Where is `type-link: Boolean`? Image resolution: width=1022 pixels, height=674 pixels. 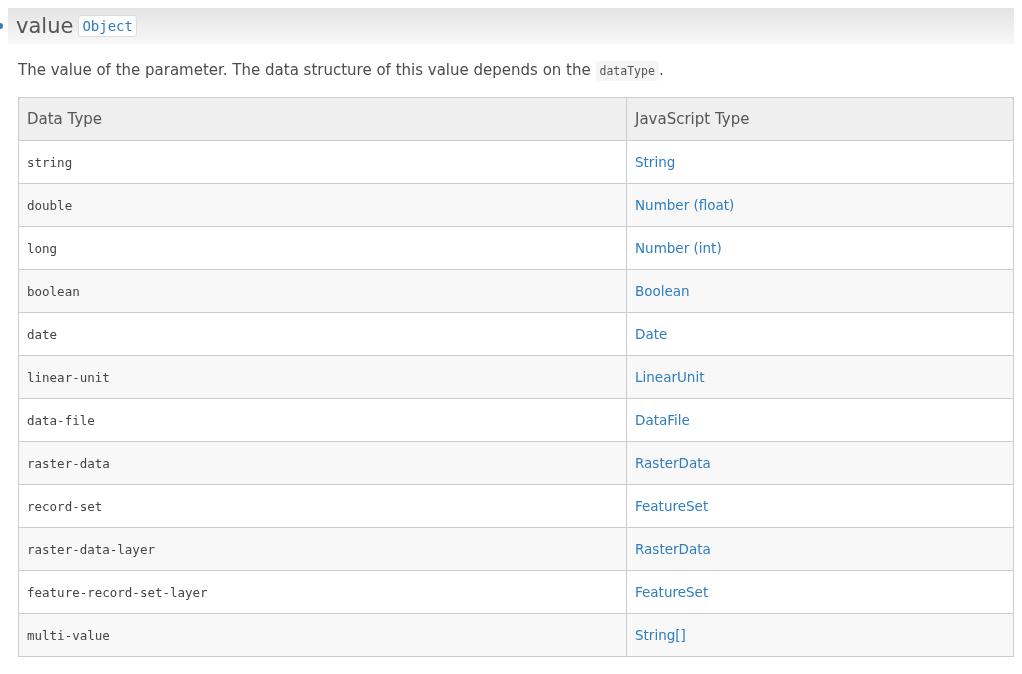
type-link: Boolean is located at coordinates (662, 291).